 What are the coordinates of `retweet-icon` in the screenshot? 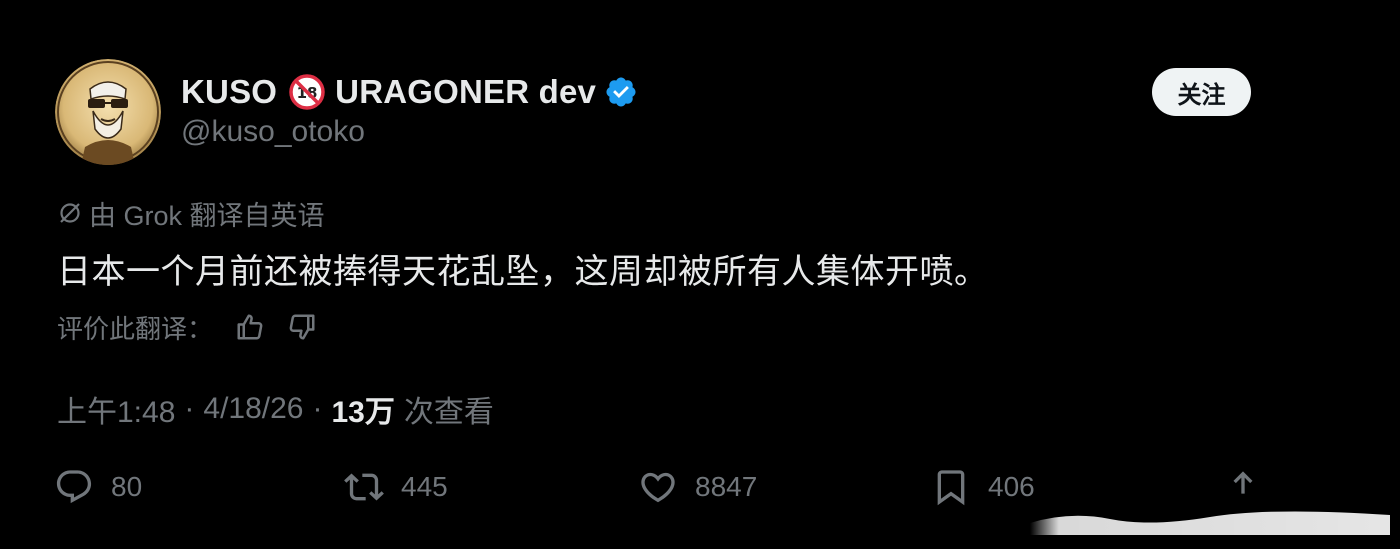 It's located at (364, 487).